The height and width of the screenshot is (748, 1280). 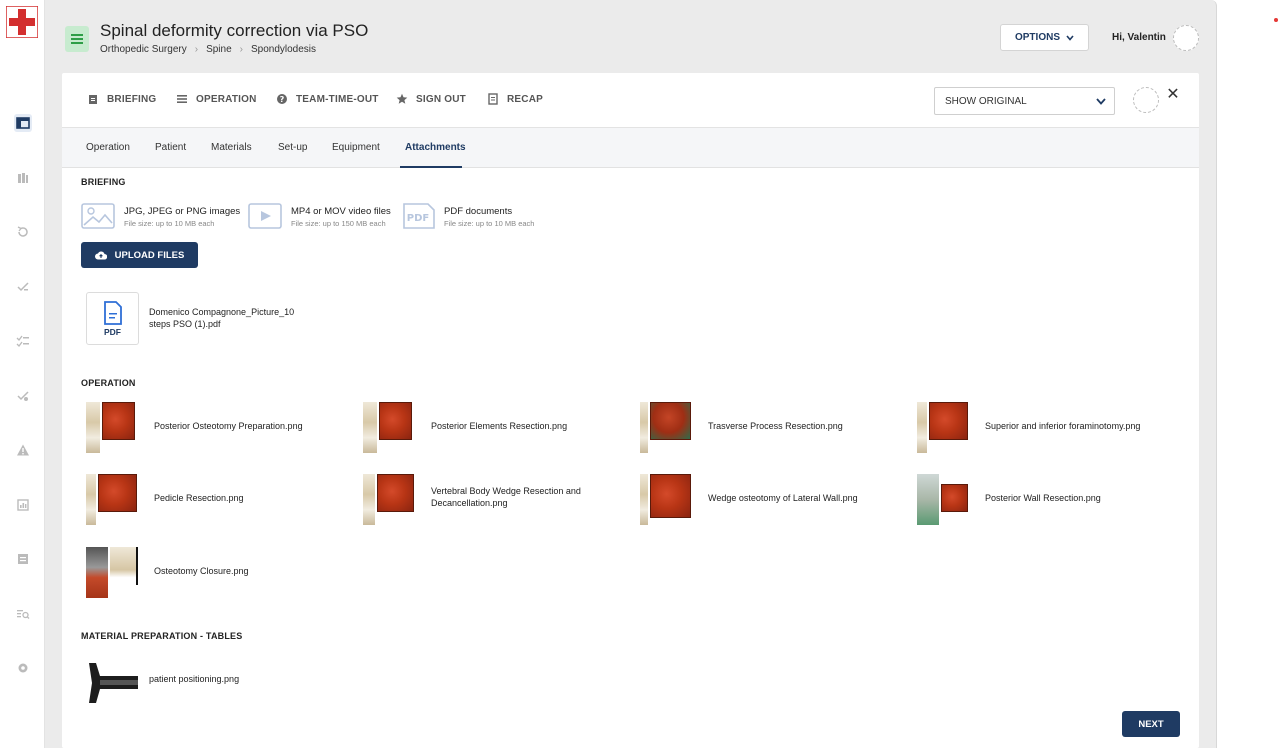 I want to click on document-icon, so click(x=493, y=99).